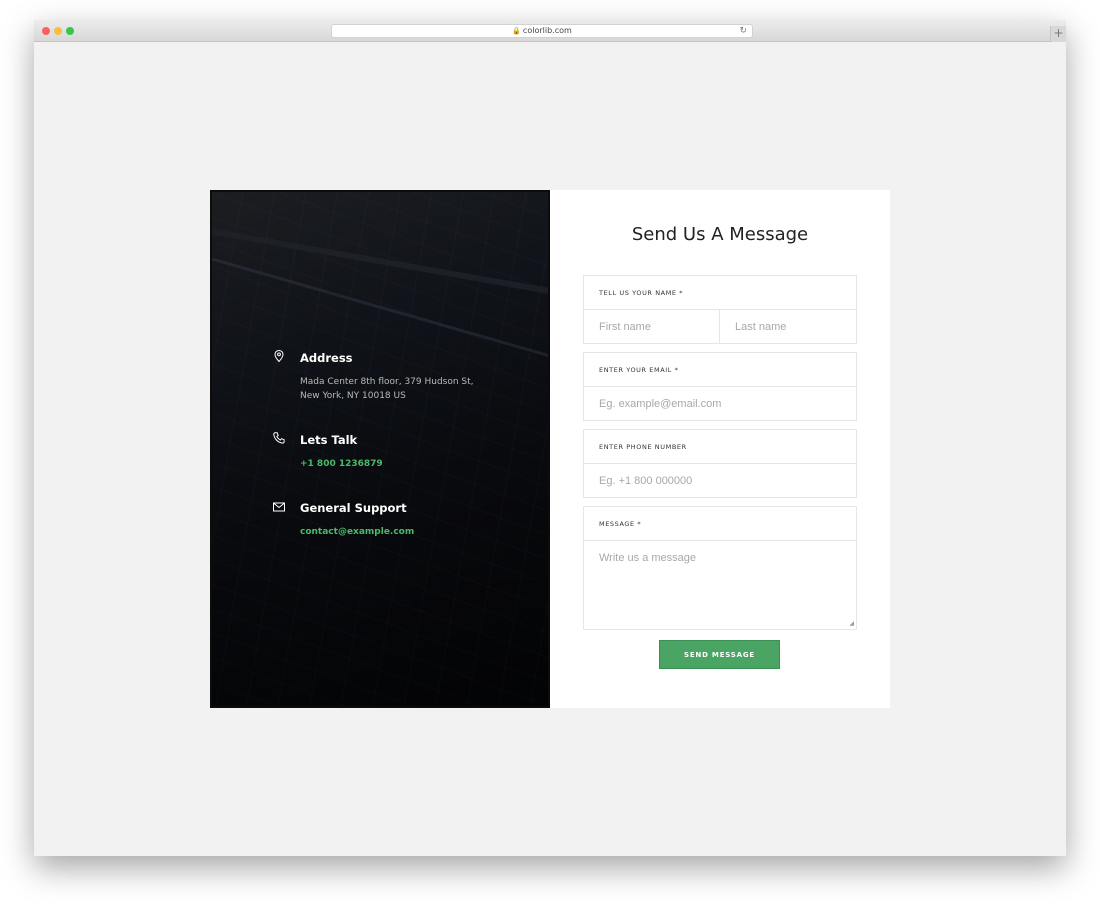 Image resolution: width=1100 pixels, height=904 pixels. I want to click on lets-talk-title: Lets Talk, so click(329, 440).